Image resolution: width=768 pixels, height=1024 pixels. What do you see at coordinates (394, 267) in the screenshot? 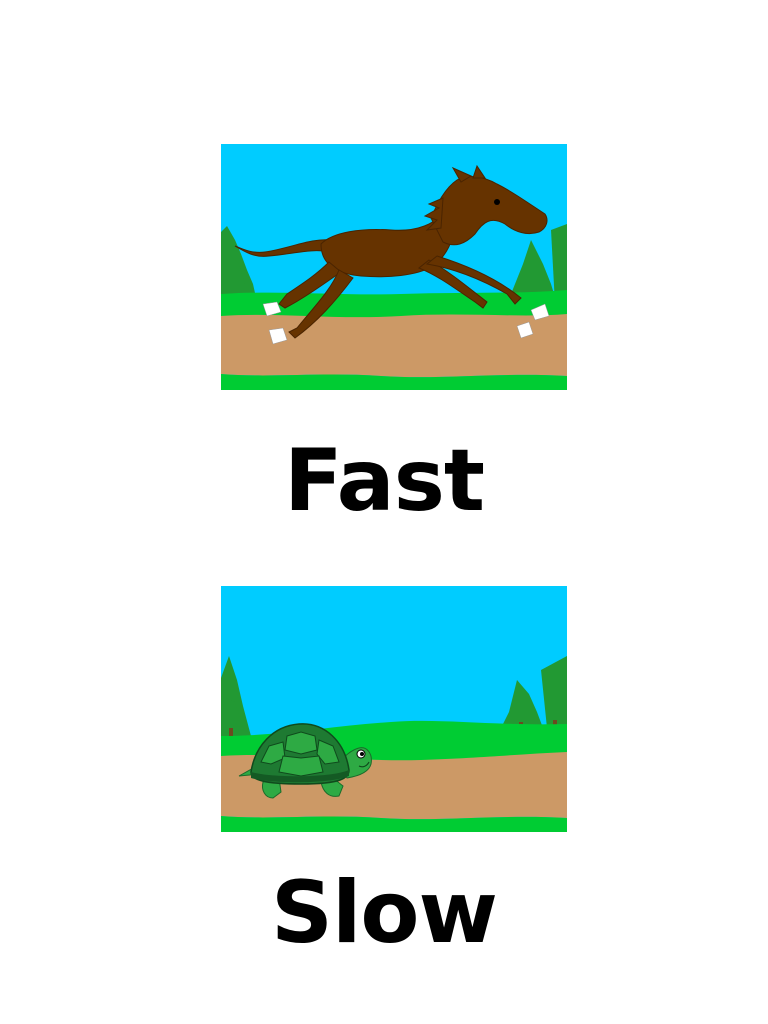
I see `horse-illustration` at bounding box center [394, 267].